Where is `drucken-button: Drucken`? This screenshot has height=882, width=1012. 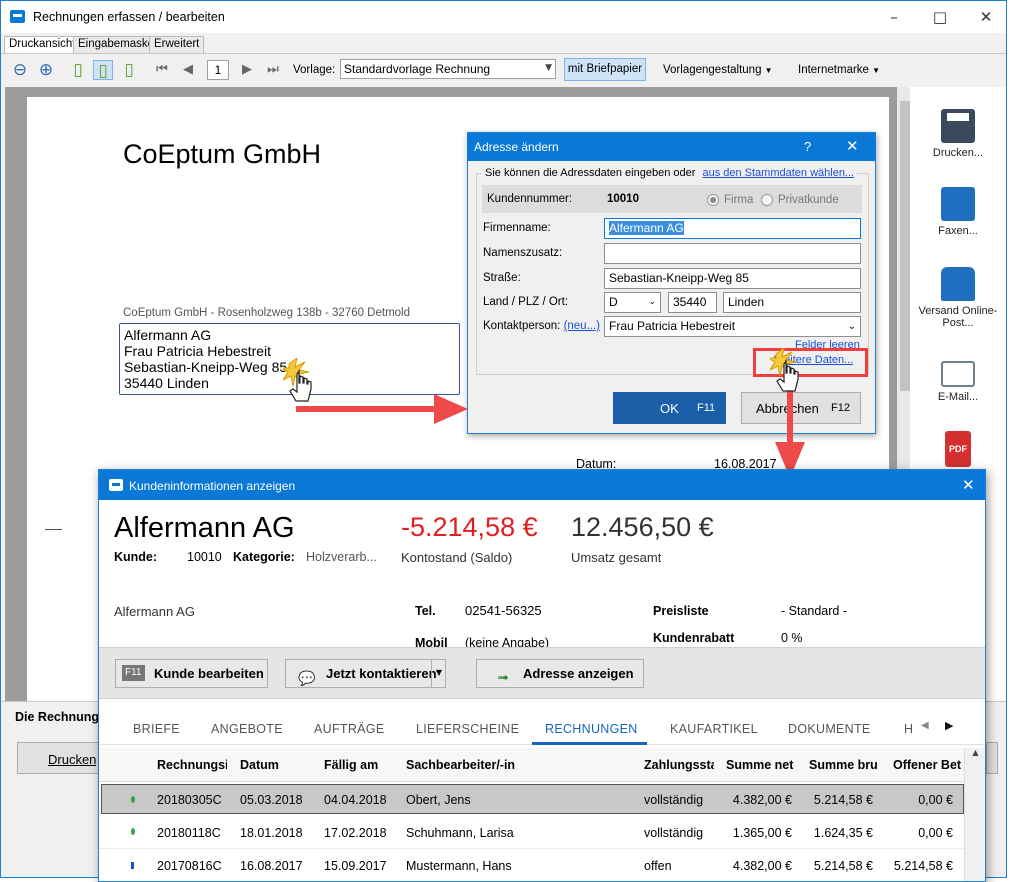 drucken-button: Drucken is located at coordinates (62, 758).